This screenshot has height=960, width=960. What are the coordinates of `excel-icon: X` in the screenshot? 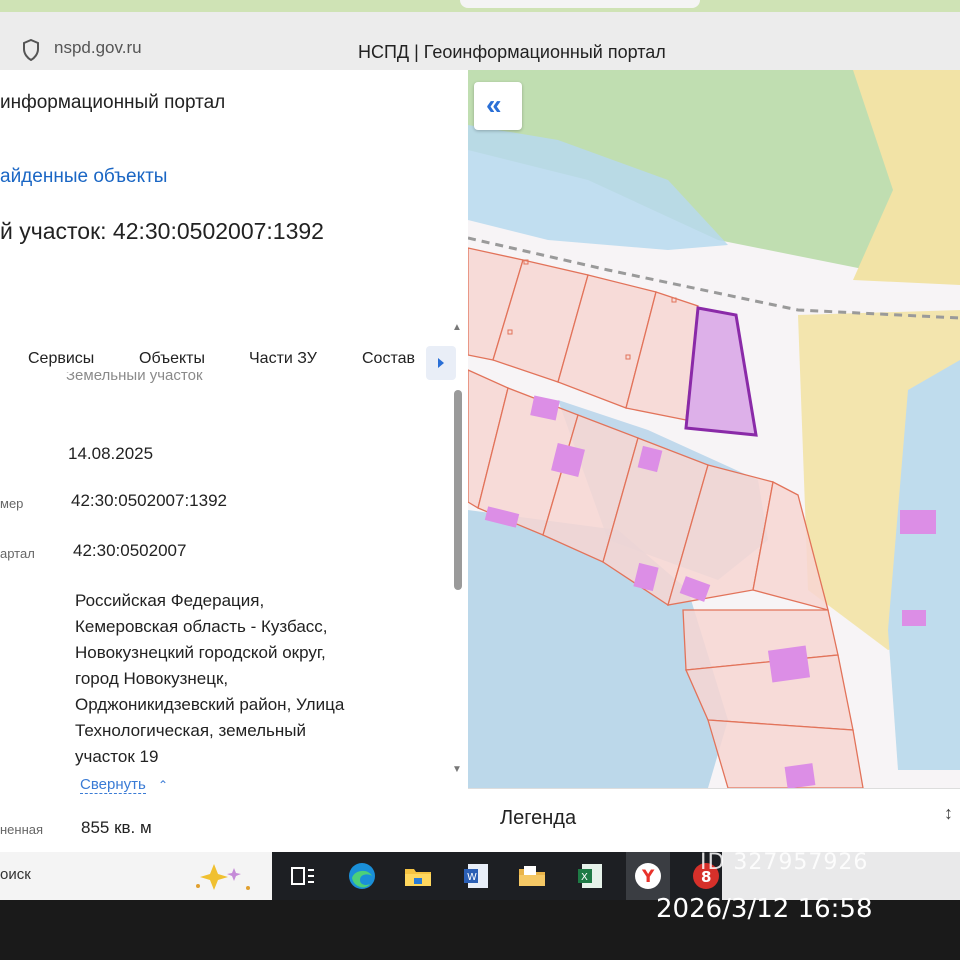 It's located at (590, 876).